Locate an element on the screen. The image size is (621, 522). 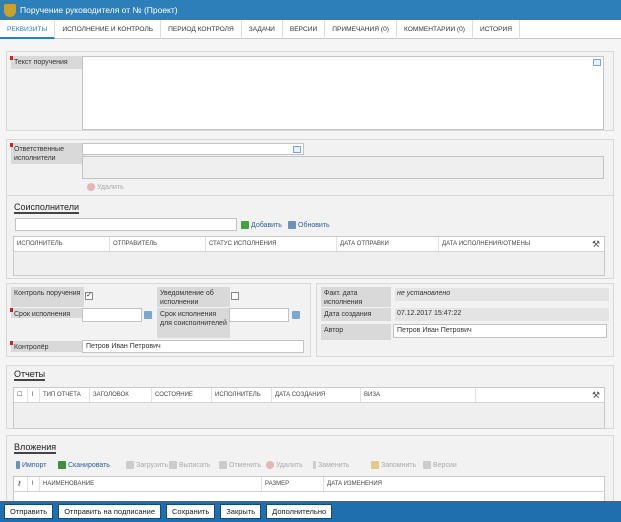
reports-title: Отчеты is located at coordinates (30, 375).